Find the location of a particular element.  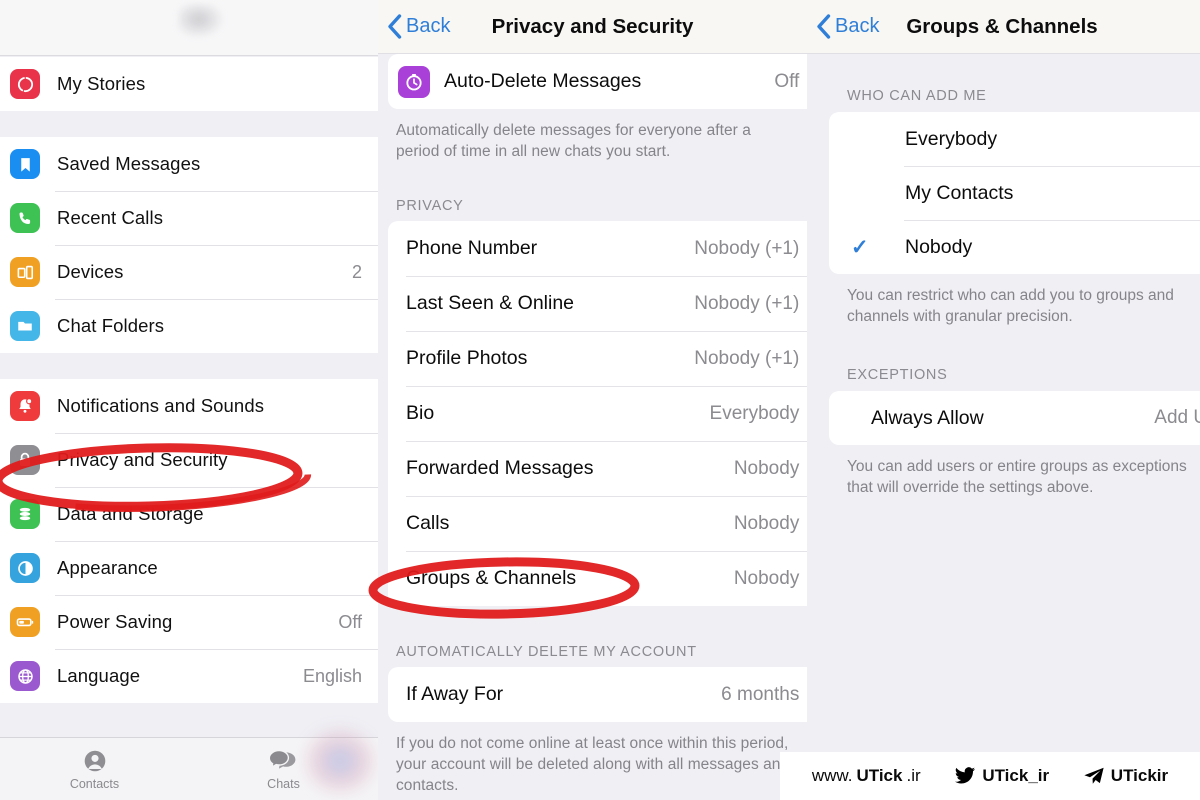

twitter-icon is located at coordinates (965, 775).